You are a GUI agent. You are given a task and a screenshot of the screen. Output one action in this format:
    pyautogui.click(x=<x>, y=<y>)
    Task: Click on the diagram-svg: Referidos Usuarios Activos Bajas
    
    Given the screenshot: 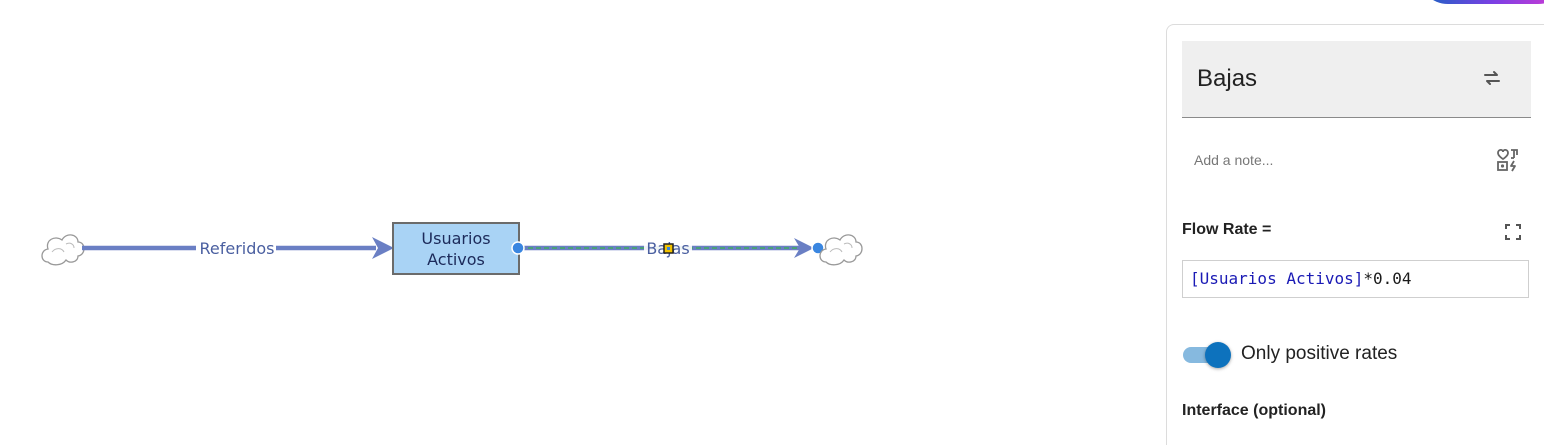 What is the action you would take?
    pyautogui.click(x=452, y=248)
    